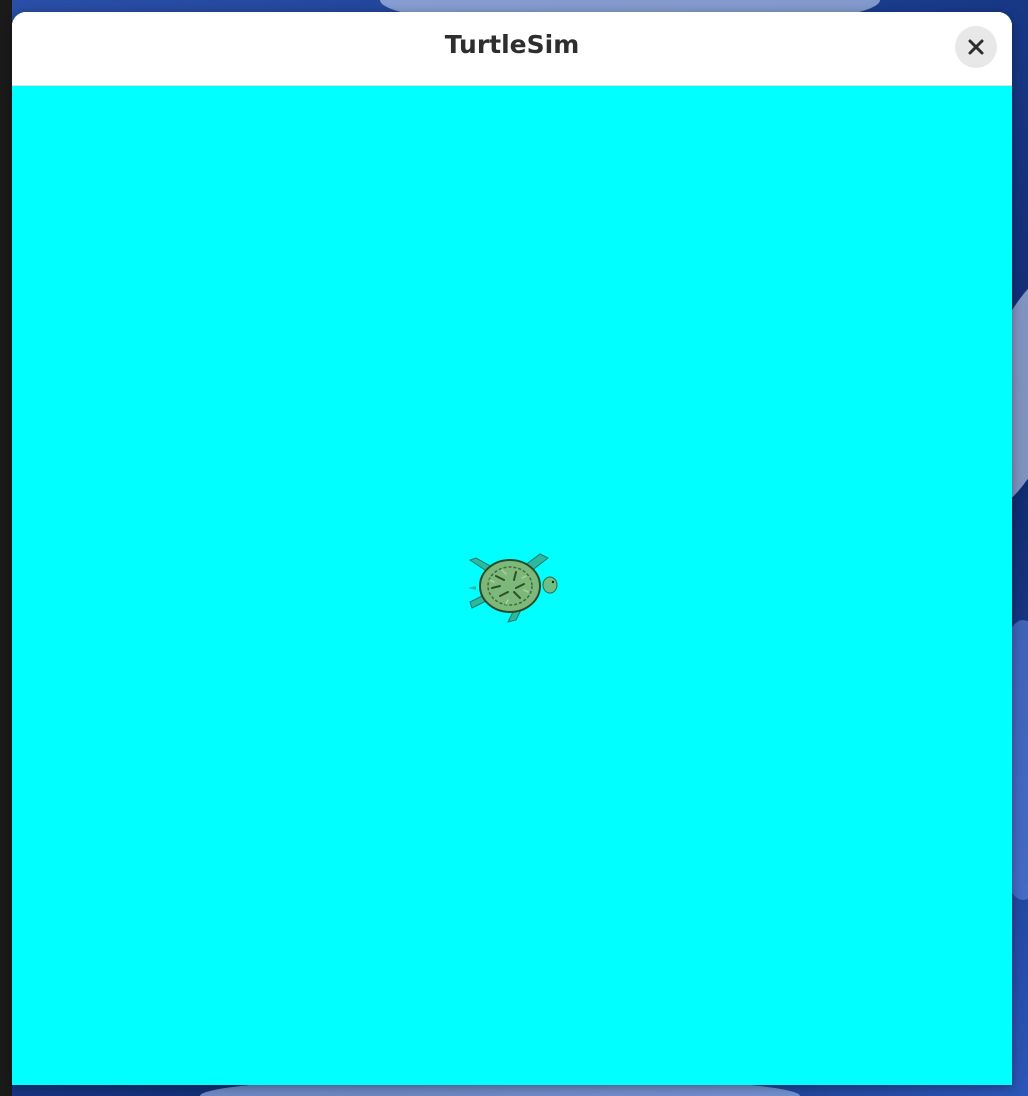 This screenshot has width=1028, height=1096. I want to click on desktop-edge-strip, so click(6, 548).